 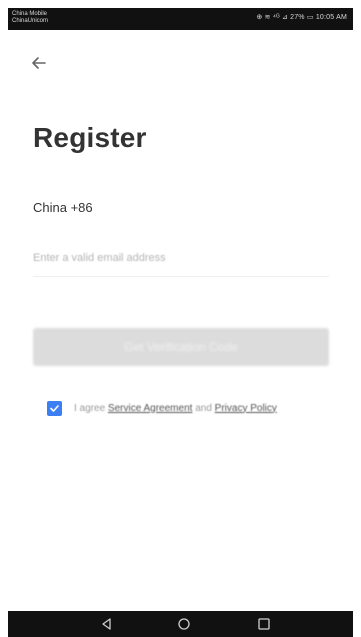 I want to click on nav-recents-button, so click(x=264, y=624).